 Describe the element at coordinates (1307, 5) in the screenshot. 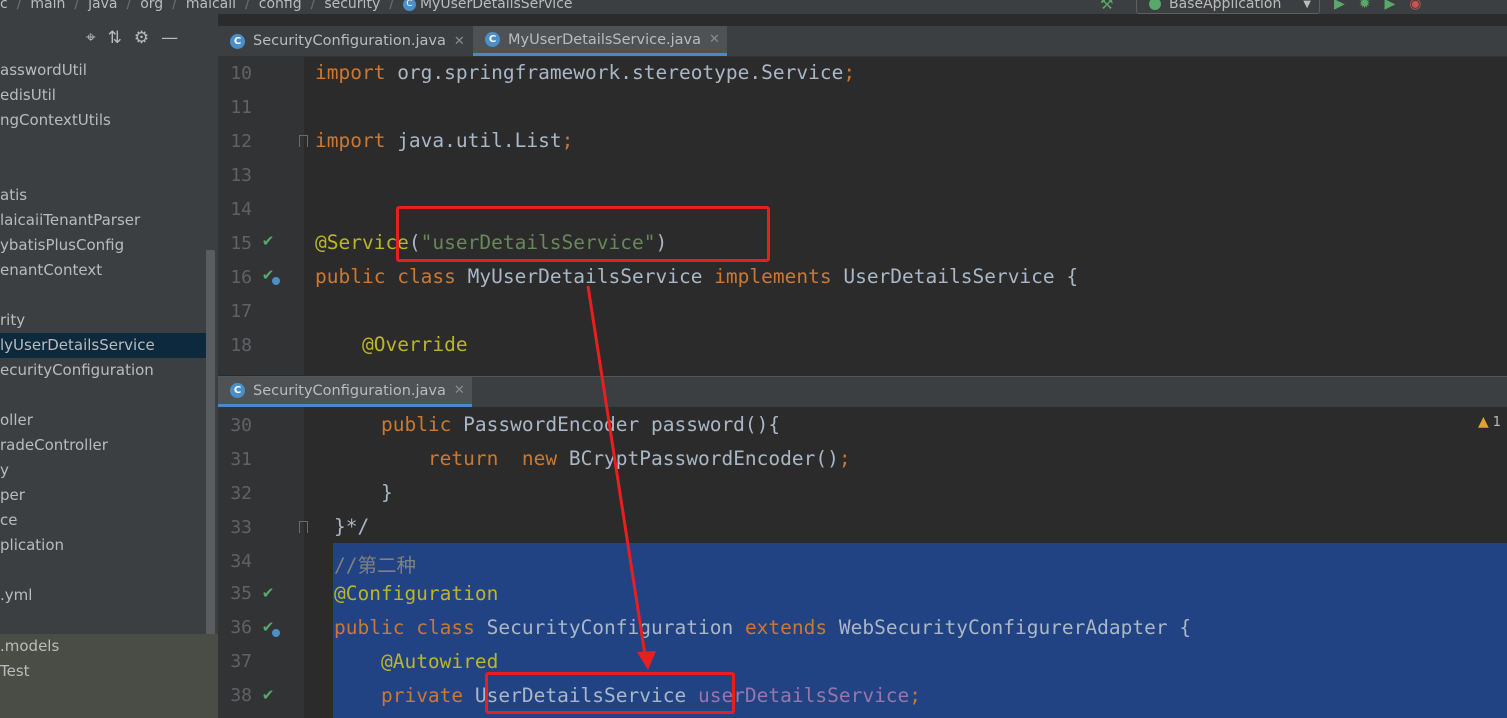

I see `chevron-down-icon: ▼` at that location.